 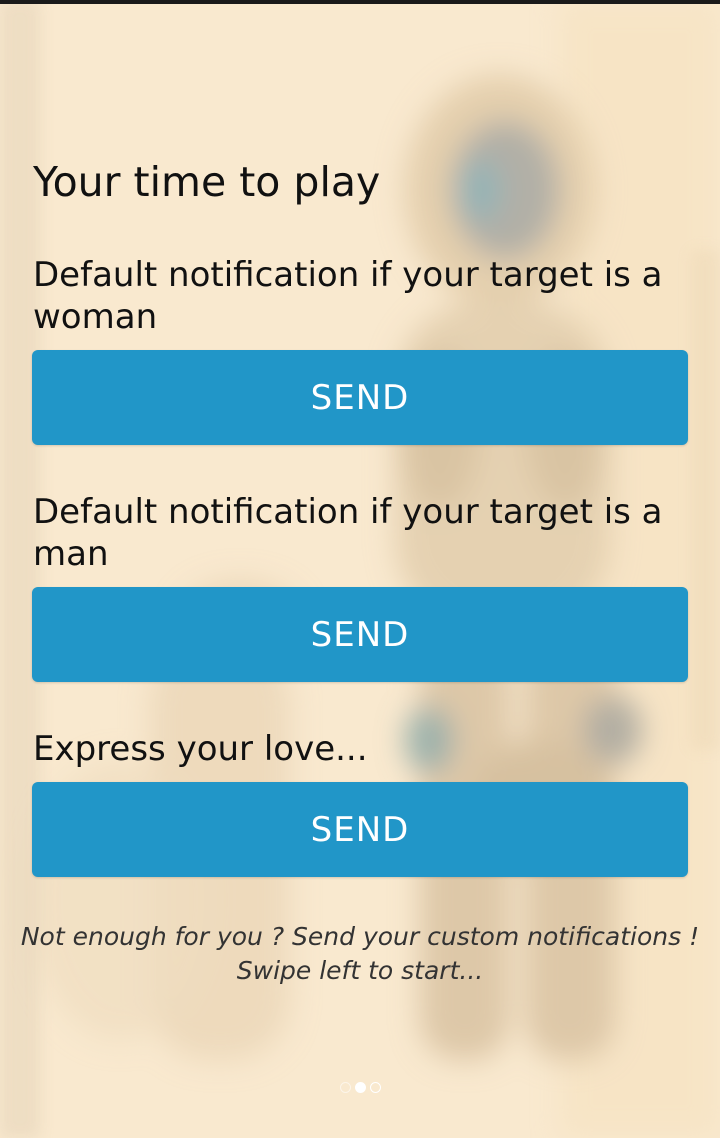 I want to click on send-love-button: SEND, so click(x=360, y=829).